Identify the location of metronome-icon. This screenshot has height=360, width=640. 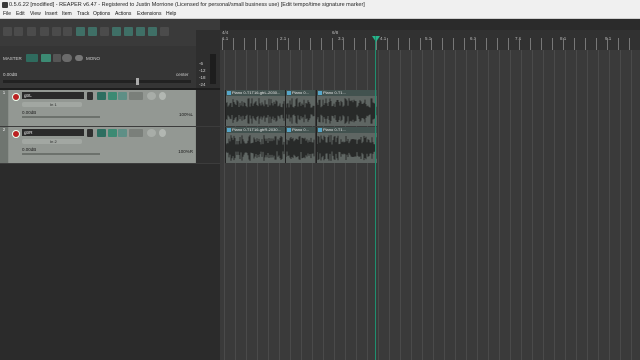
(80, 31).